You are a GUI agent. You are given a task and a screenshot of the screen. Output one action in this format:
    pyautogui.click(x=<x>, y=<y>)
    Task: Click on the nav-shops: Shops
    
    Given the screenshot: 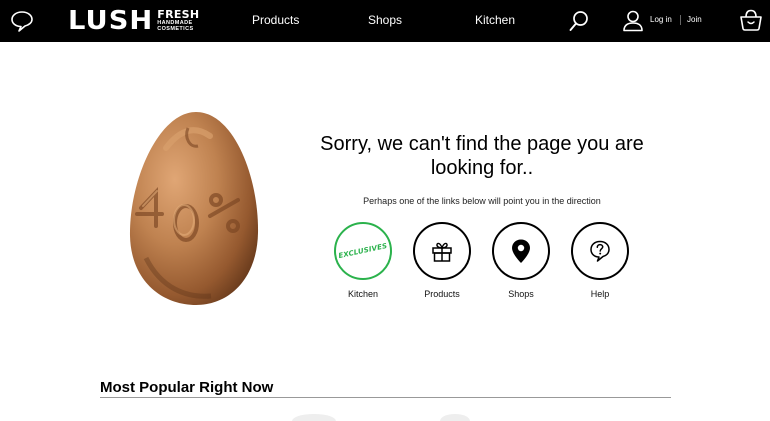 What is the action you would take?
    pyautogui.click(x=385, y=20)
    